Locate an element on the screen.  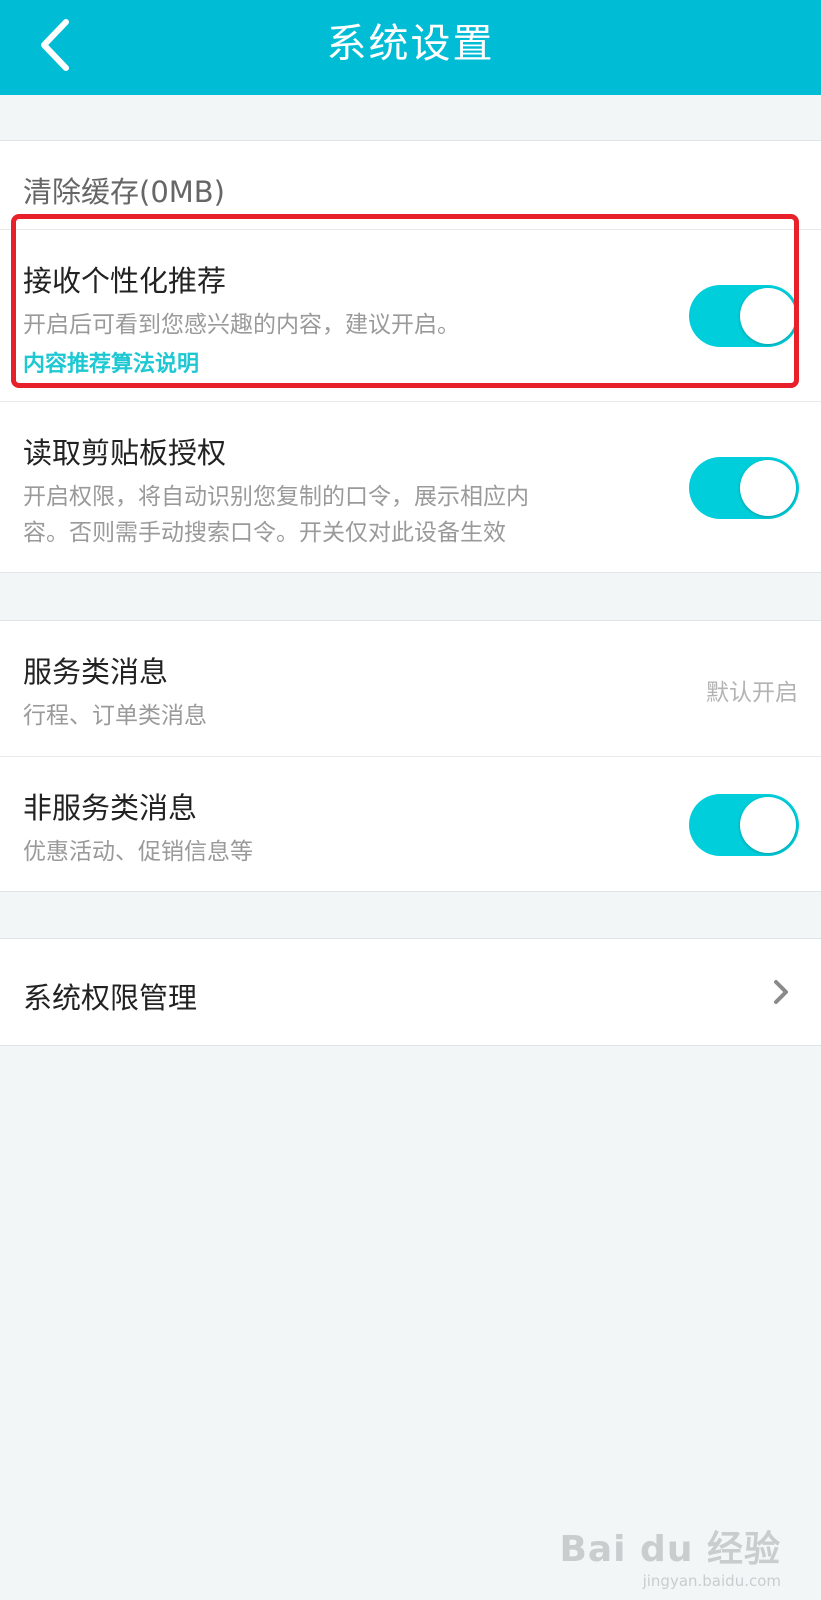
non-service-messages-toggle is located at coordinates (744, 825).